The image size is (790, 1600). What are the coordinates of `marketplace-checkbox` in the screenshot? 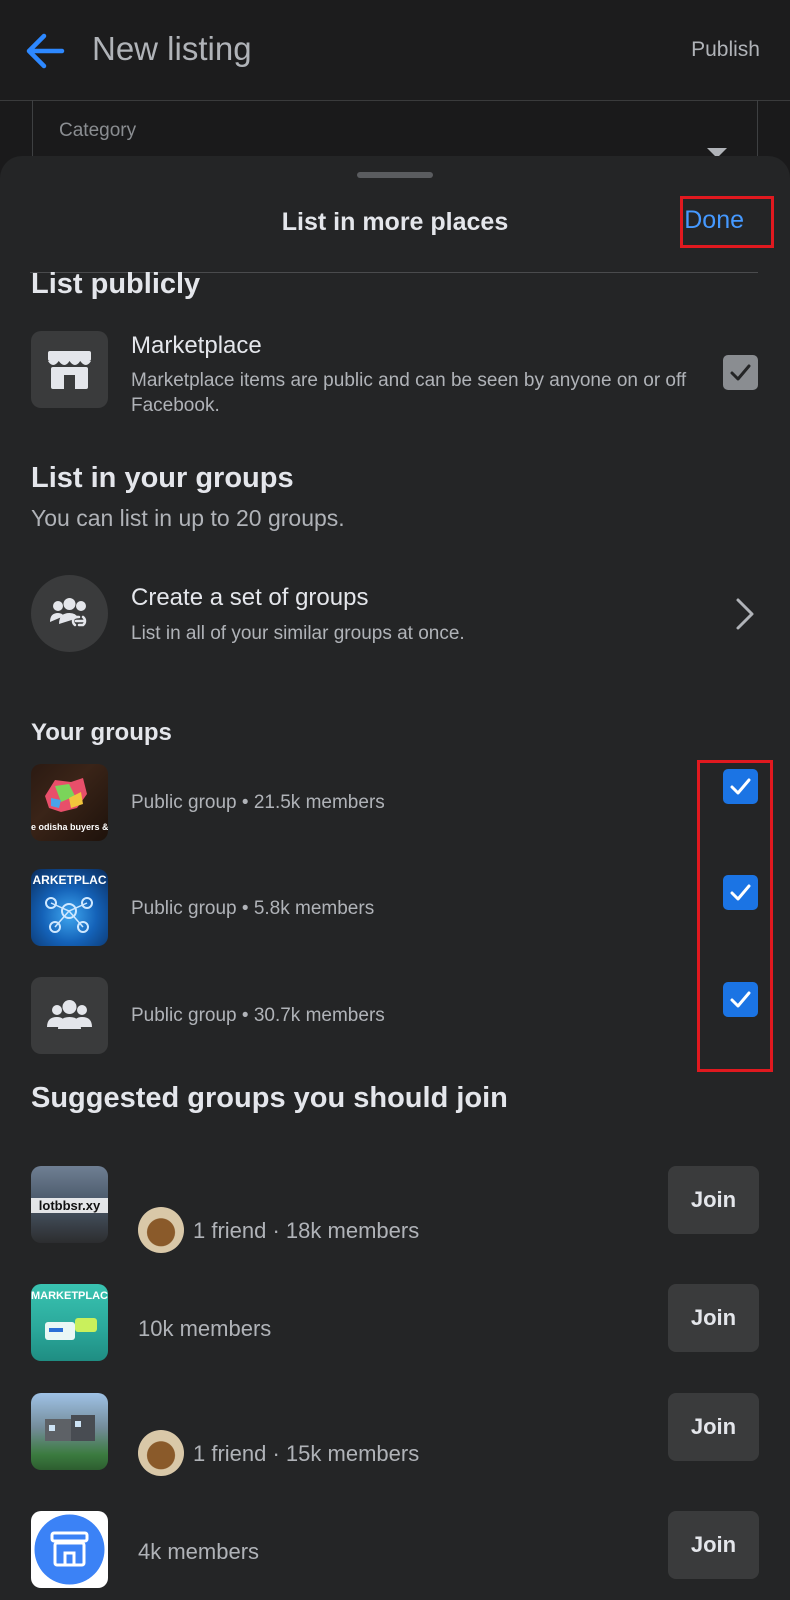 It's located at (740, 372).